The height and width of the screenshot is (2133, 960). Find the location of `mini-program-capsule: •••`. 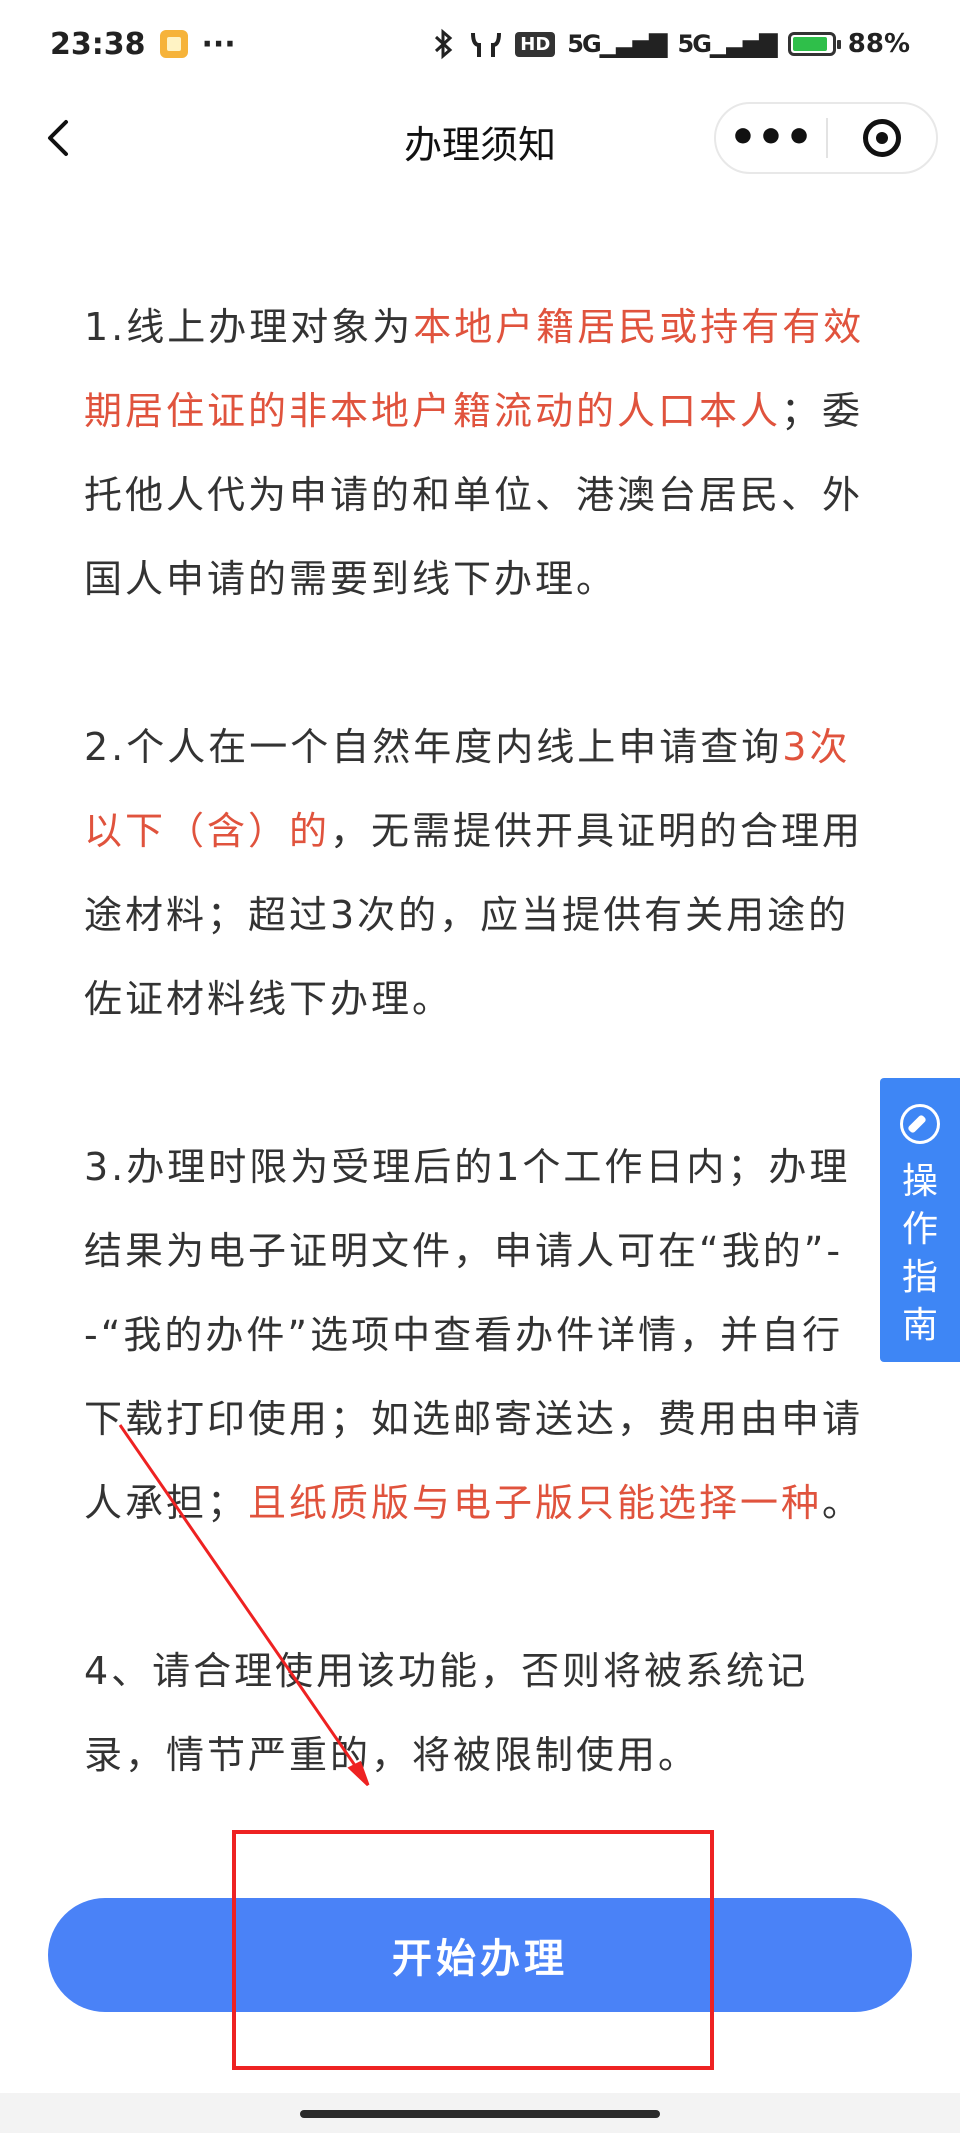

mini-program-capsule: ••• is located at coordinates (826, 138).